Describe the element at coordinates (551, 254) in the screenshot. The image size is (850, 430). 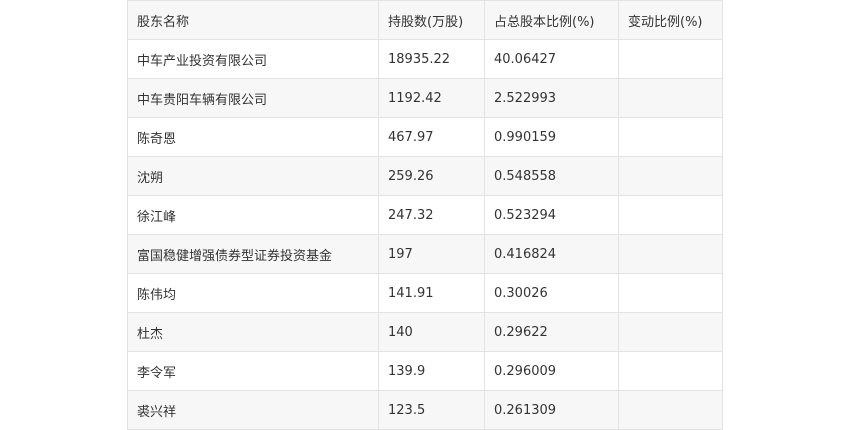
I see `share-ratio-cell: 0.416824` at that location.